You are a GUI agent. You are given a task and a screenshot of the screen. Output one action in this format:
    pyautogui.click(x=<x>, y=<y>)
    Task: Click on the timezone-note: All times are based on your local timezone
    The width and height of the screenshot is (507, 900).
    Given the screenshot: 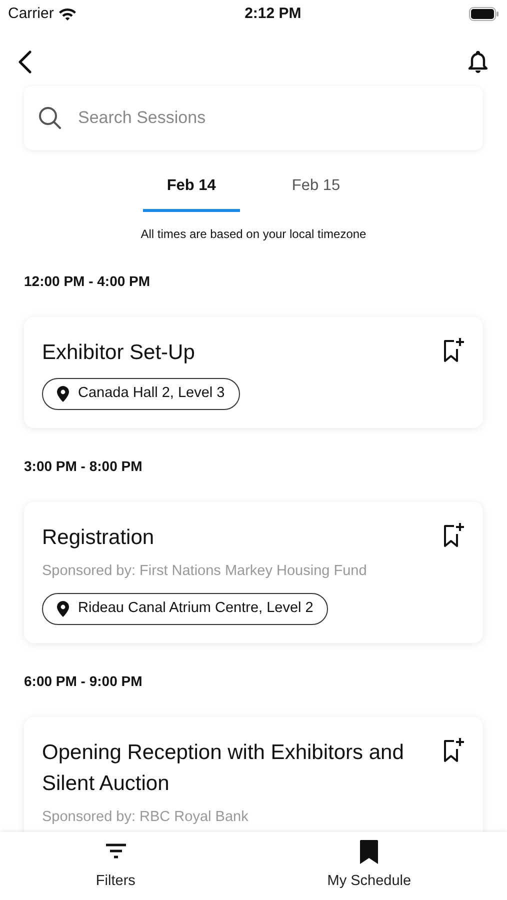 What is the action you would take?
    pyautogui.click(x=254, y=235)
    